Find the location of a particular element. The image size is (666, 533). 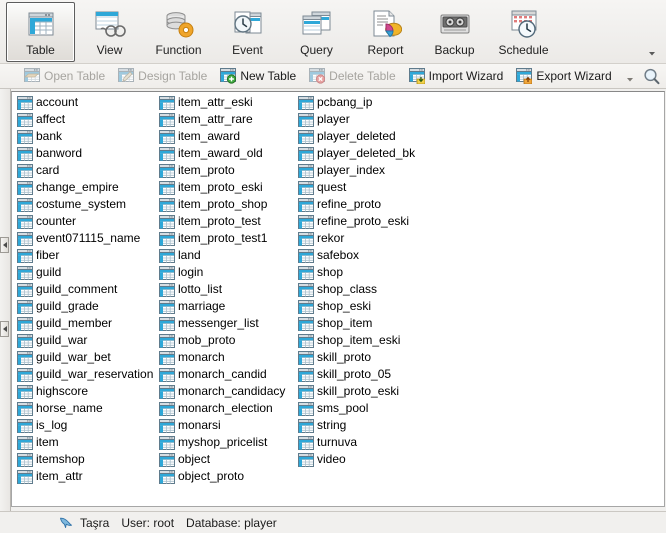

list-item: skill_proto_05 is located at coordinates (366, 374).